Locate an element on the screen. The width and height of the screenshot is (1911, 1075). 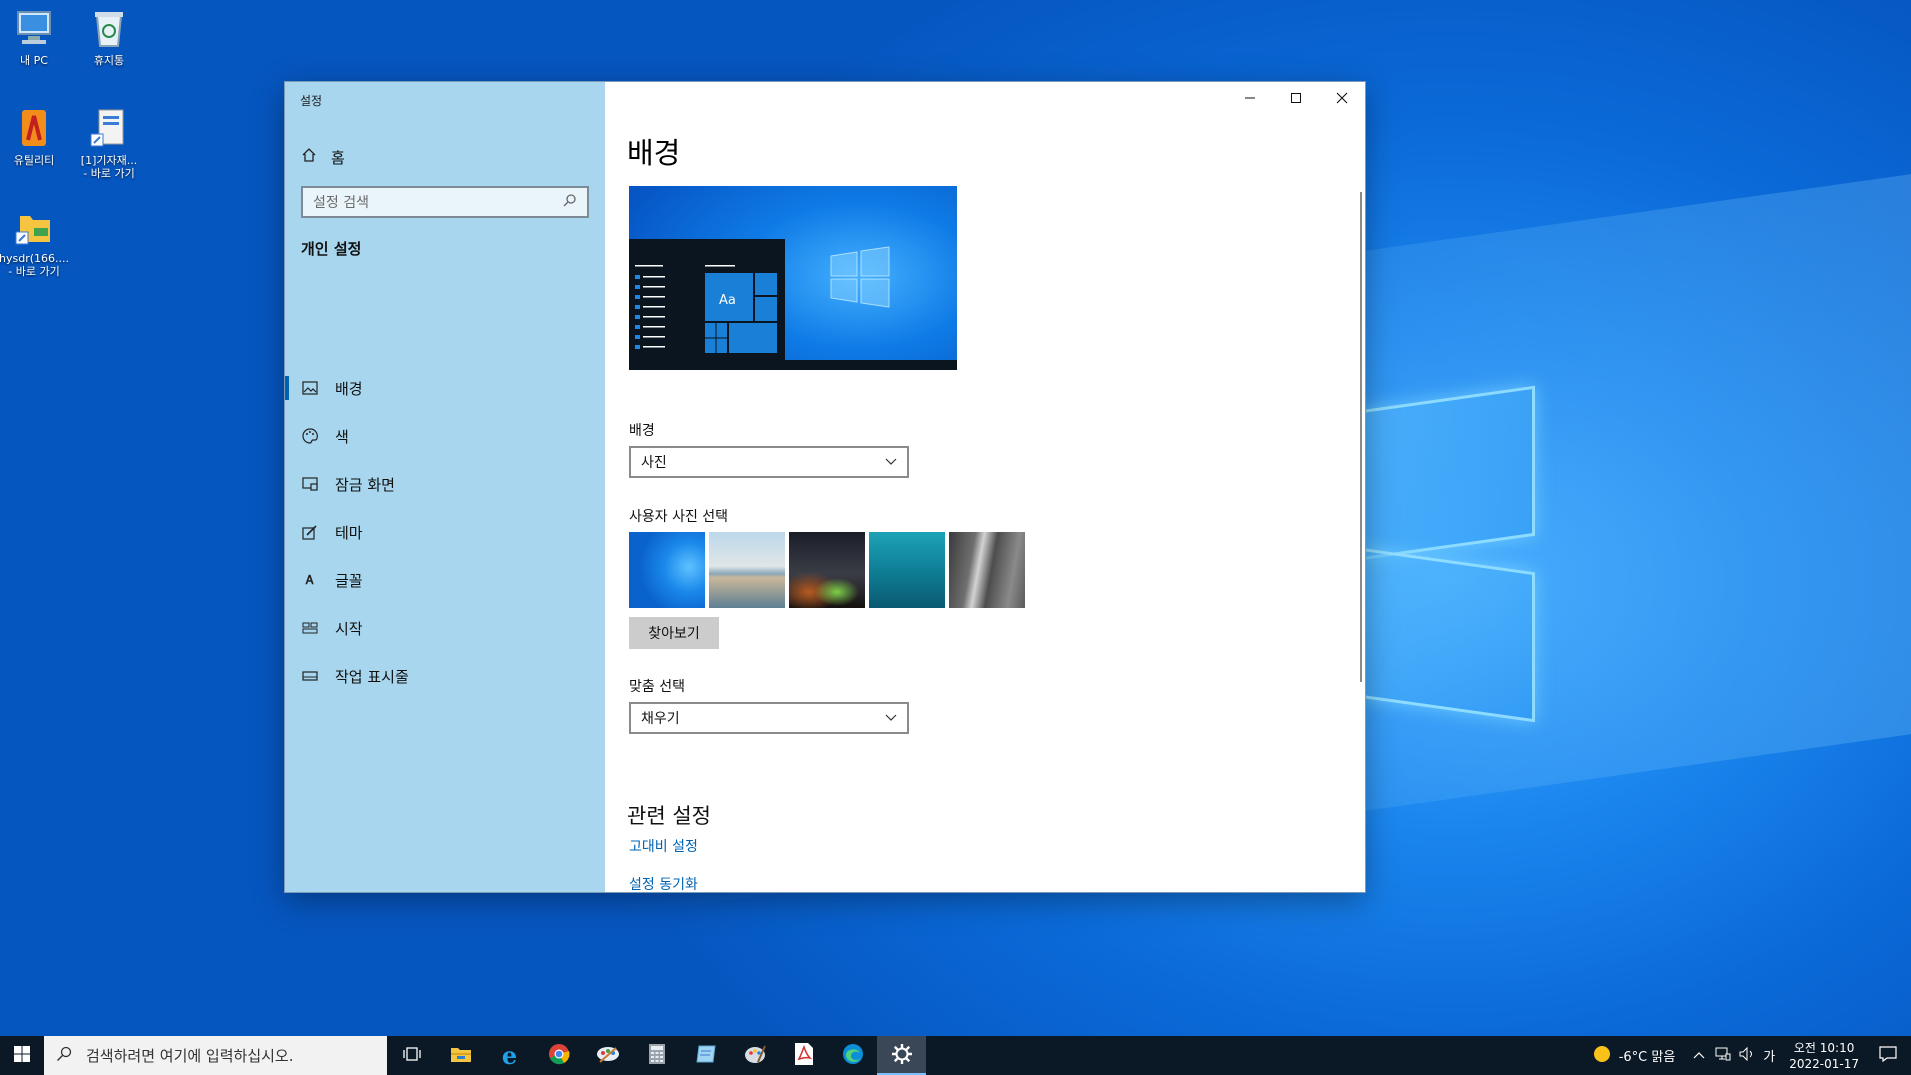
background-preview: Aa is located at coordinates (793, 278).